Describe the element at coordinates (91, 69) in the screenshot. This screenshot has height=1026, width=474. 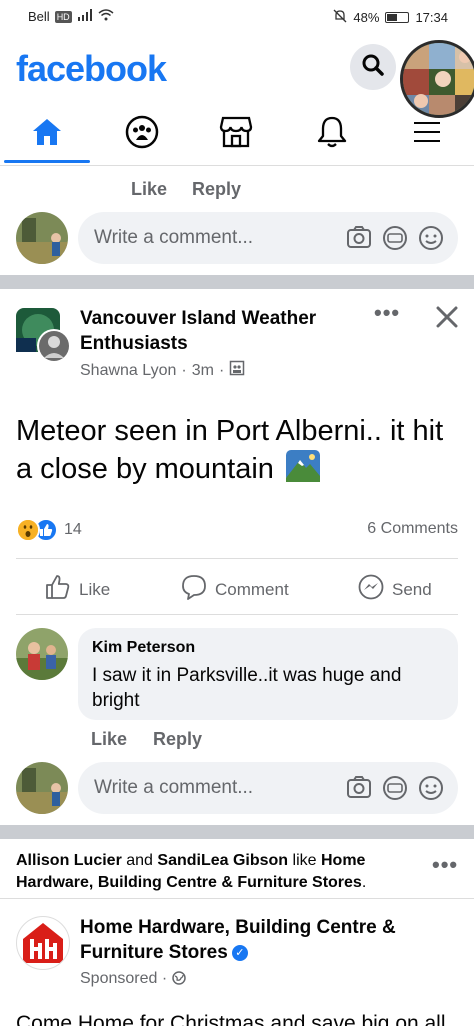
I see `facebook-logo: facebook` at that location.